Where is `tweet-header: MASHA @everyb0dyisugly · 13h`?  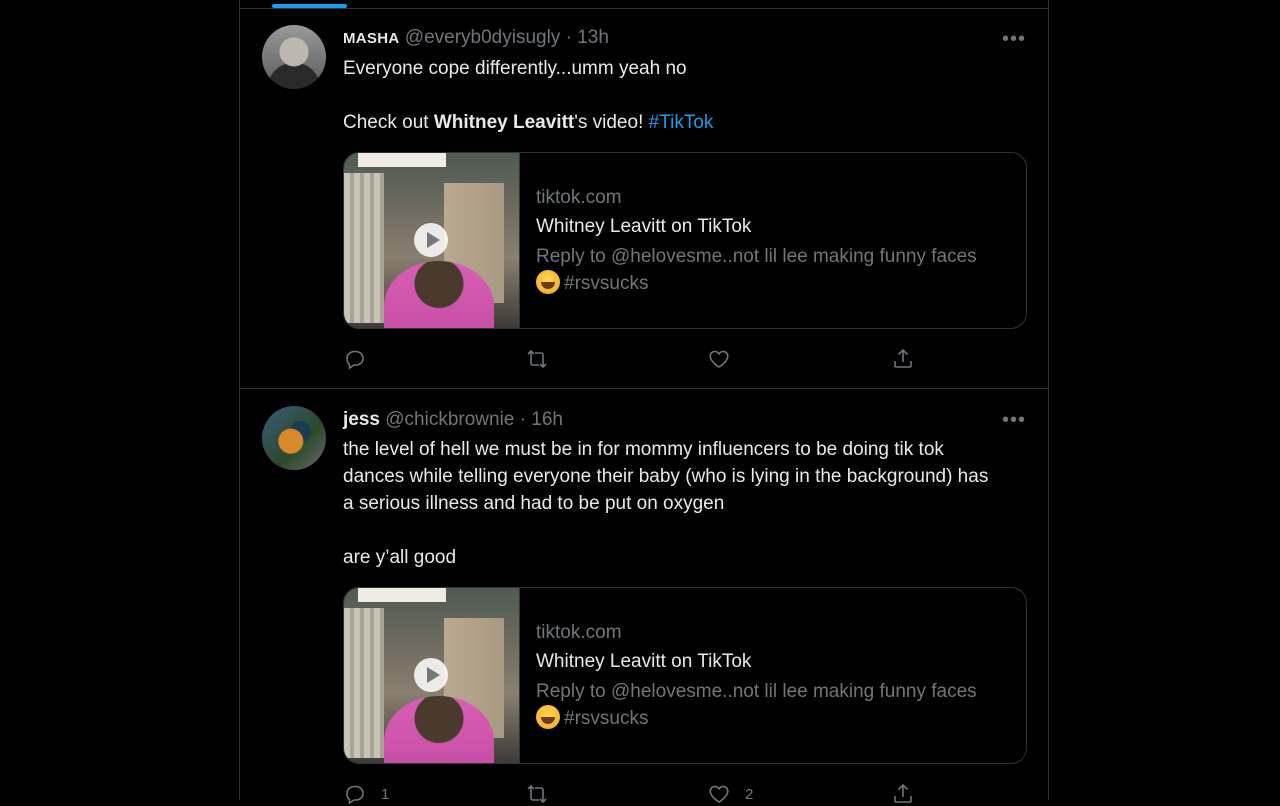 tweet-header: MASHA @everyb0dyisugly · 13h is located at coordinates (476, 38).